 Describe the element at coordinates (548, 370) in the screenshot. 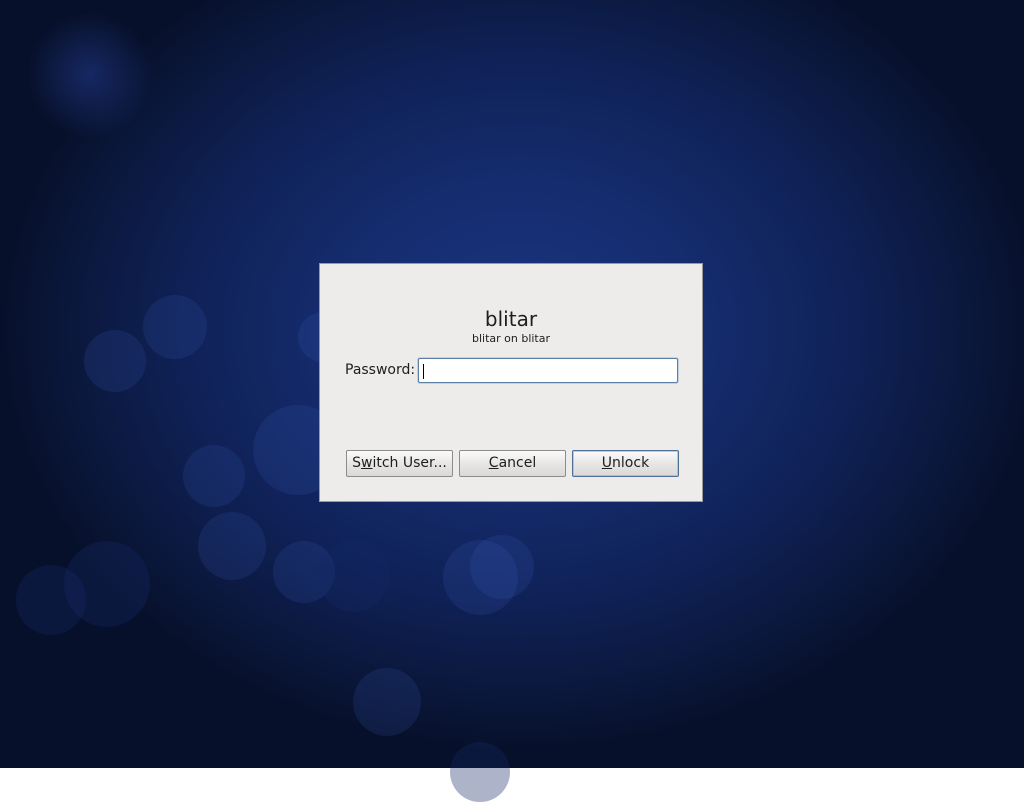

I see `password-input` at that location.